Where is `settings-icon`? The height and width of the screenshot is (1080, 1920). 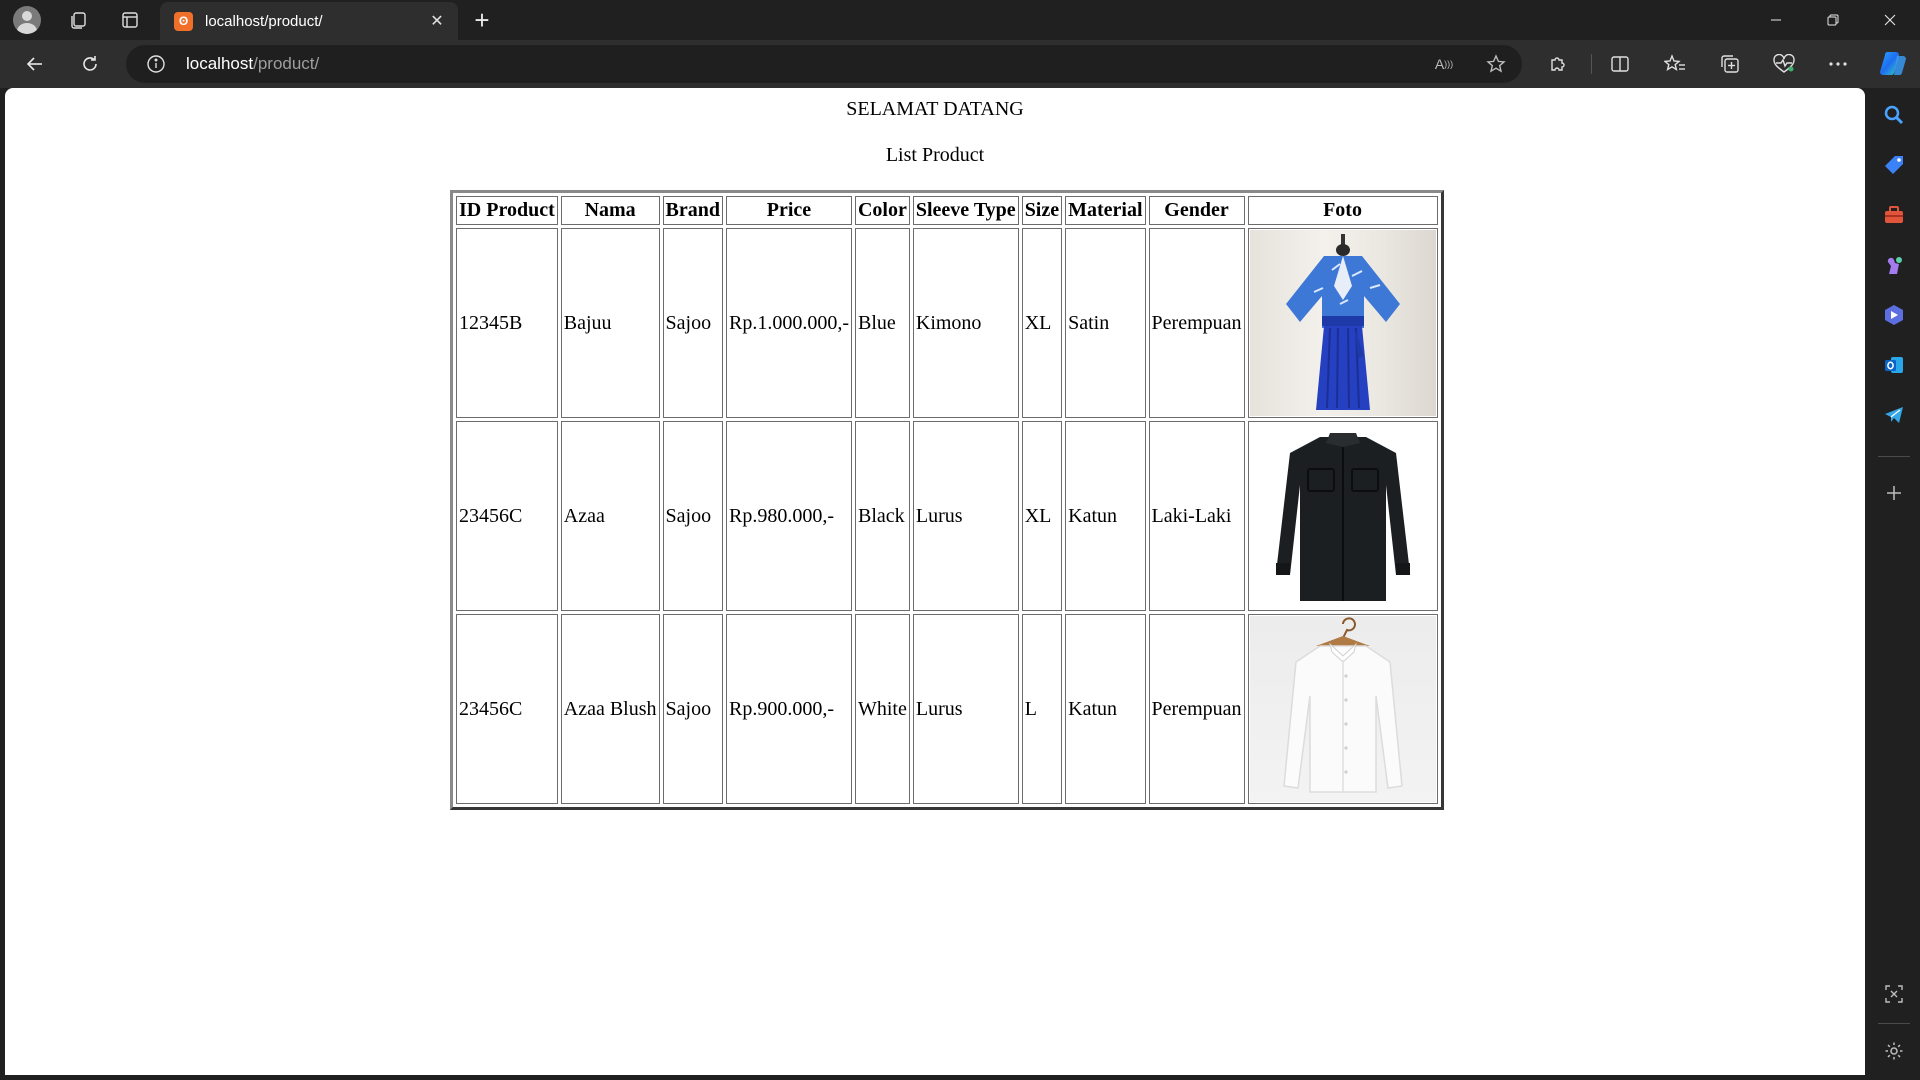
settings-icon is located at coordinates (1894, 1051).